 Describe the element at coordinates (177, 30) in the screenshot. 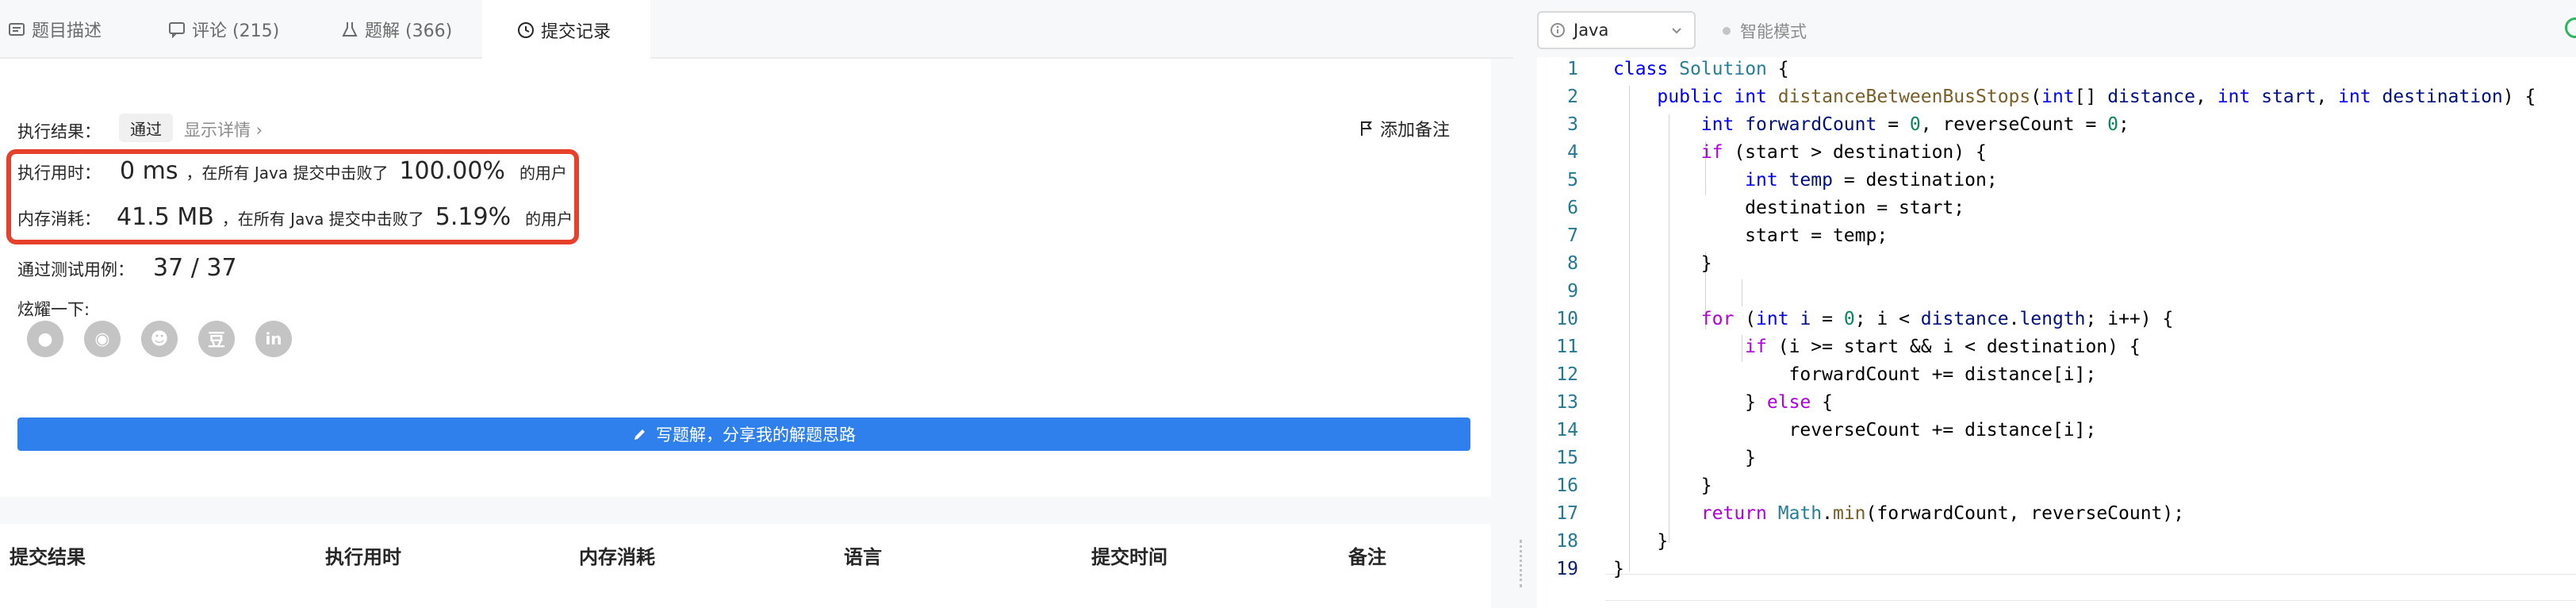

I see `comment-icon` at that location.